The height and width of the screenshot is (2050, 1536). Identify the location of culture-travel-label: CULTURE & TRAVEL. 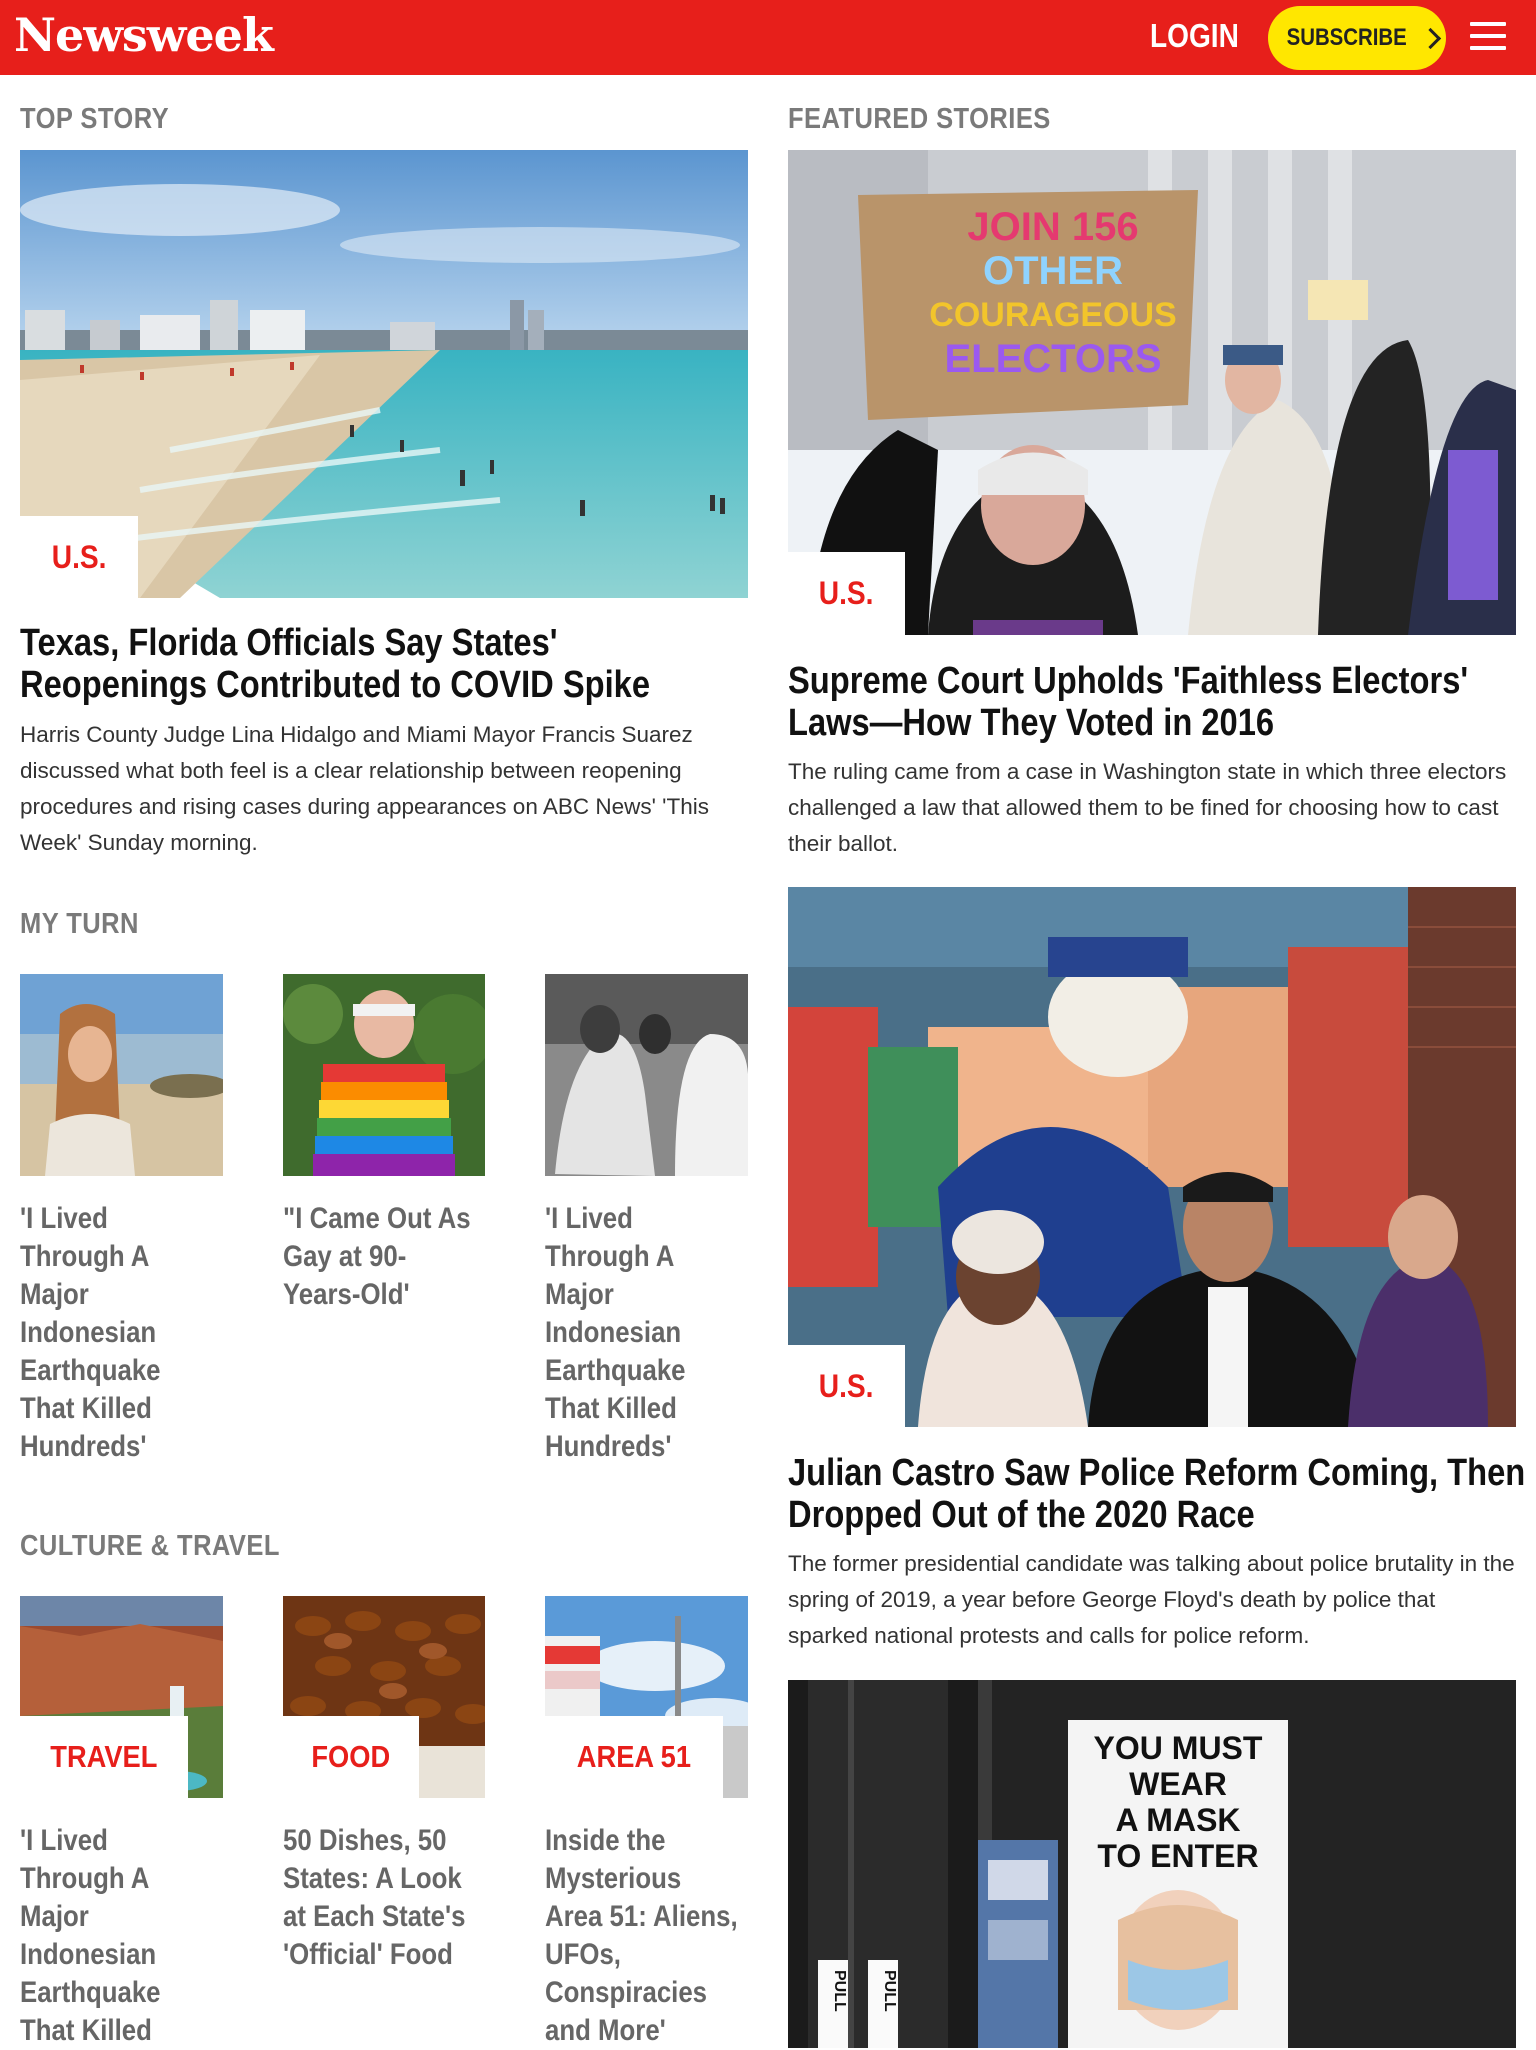
(150, 1546).